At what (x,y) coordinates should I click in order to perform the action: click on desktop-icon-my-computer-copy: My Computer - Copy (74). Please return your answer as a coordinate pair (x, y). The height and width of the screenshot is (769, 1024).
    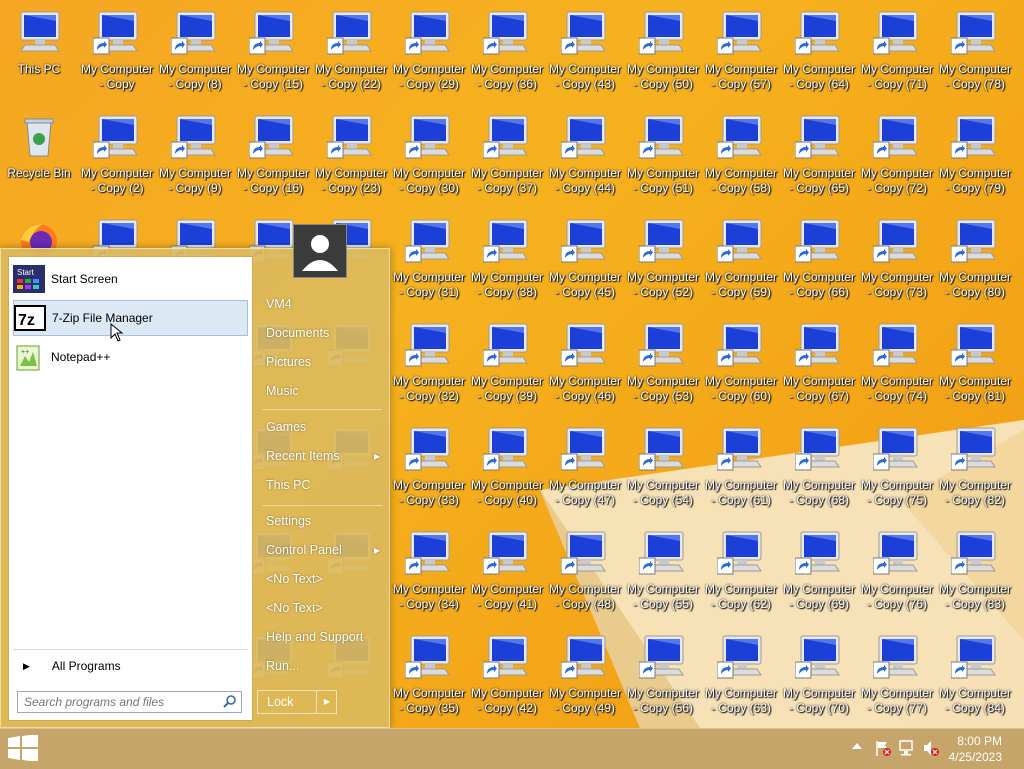
    Looking at the image, I should click on (897, 370).